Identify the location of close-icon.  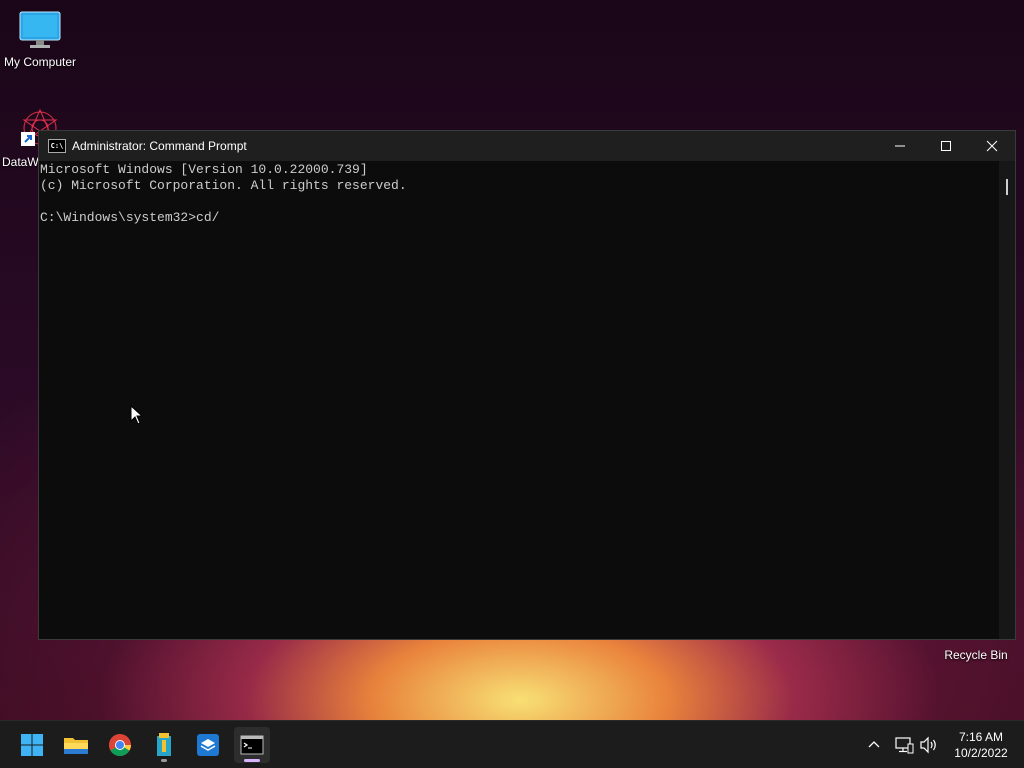
(992, 146).